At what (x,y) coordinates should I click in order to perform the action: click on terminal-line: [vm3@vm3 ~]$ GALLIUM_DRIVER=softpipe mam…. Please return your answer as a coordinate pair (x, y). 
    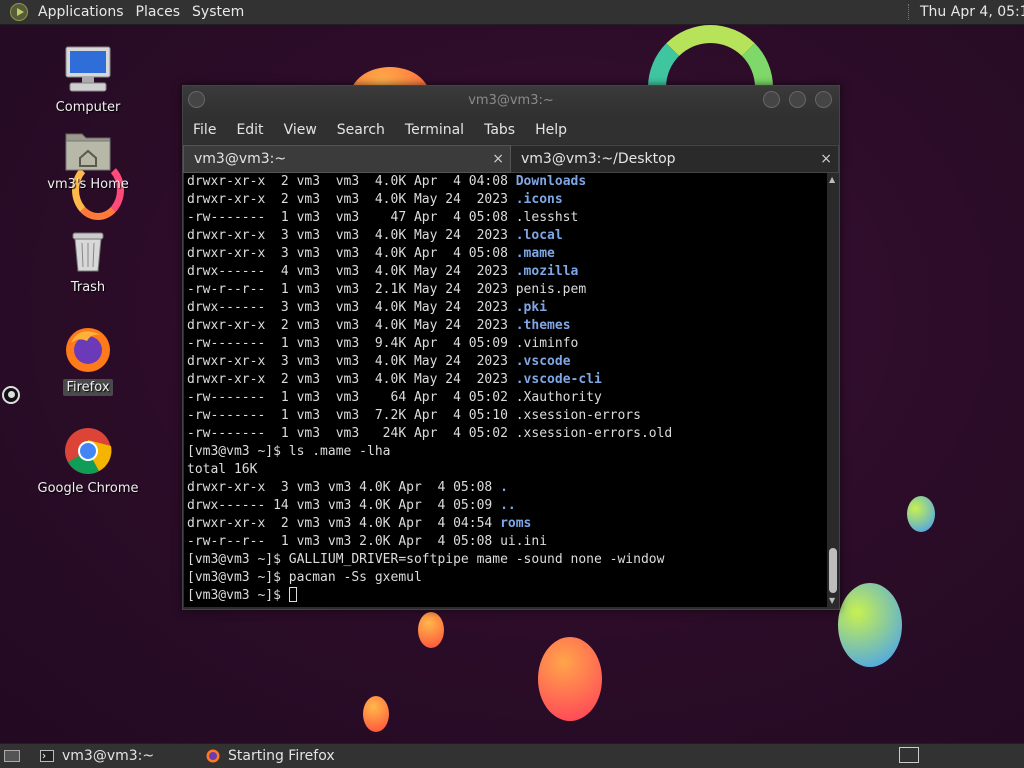
    Looking at the image, I should click on (507, 560).